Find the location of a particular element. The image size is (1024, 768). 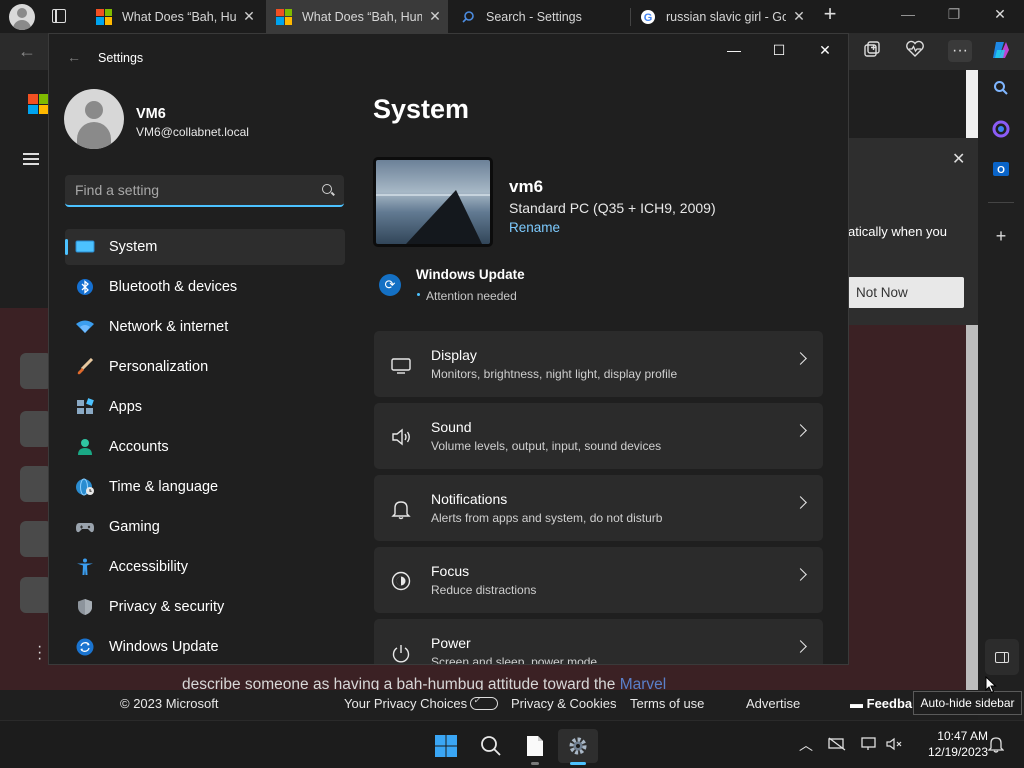

browser-tab: What Does “Bah, Hum ✕ is located at coordinates (174, 16).